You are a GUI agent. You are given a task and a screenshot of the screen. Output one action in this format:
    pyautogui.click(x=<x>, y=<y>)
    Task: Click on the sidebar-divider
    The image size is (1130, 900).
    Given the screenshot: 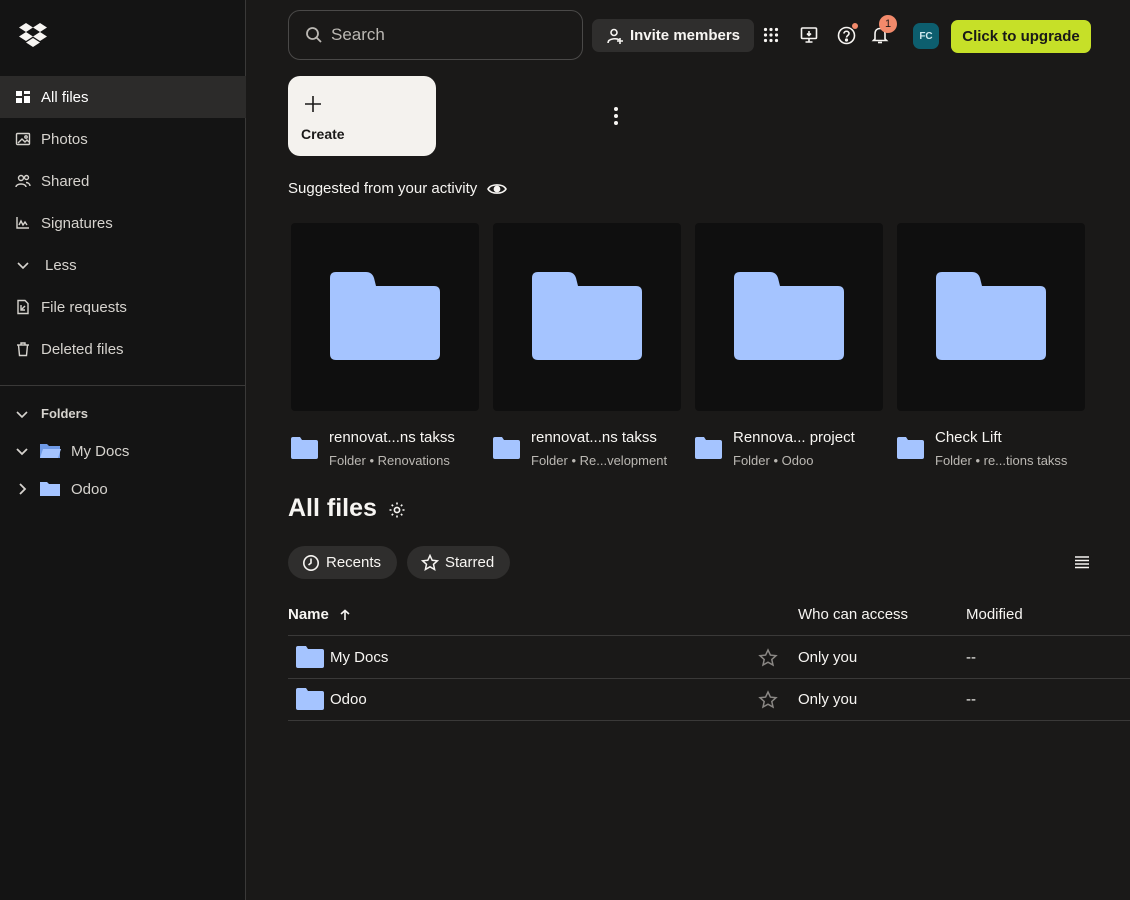 What is the action you would take?
    pyautogui.click(x=123, y=385)
    